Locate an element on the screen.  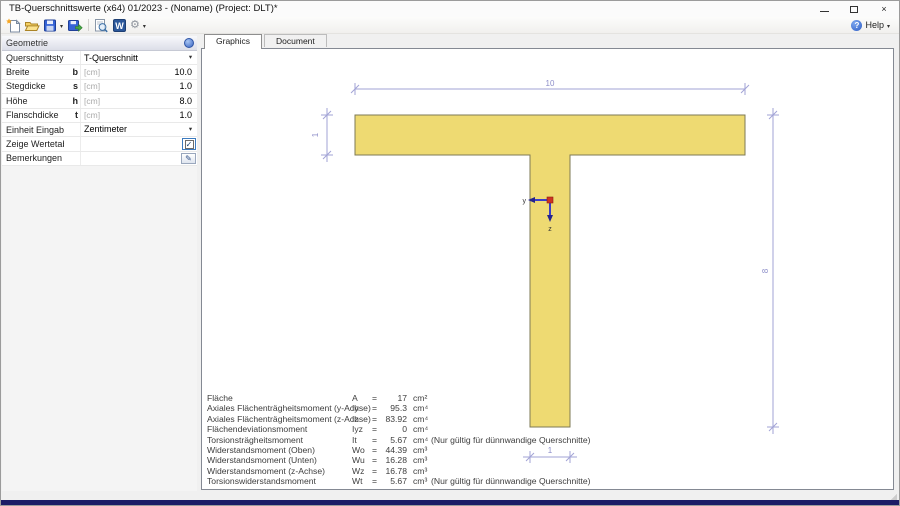
row-breite: Breite b [cm] 10.0 is located at coordinates (99, 72).